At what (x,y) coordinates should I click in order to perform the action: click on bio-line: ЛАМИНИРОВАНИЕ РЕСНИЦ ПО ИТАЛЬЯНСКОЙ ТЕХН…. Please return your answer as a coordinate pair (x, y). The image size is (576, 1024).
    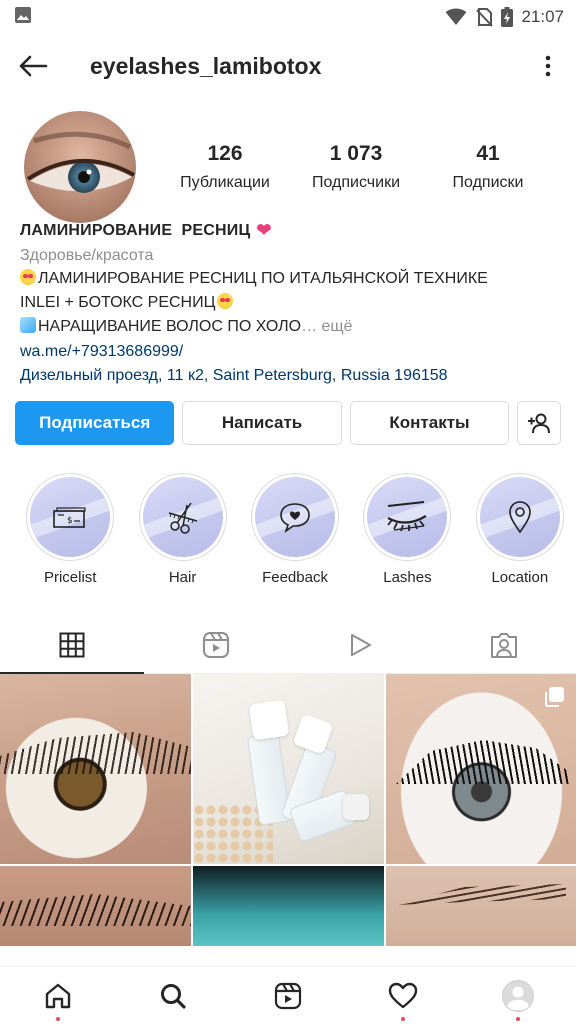
    Looking at the image, I should click on (288, 279).